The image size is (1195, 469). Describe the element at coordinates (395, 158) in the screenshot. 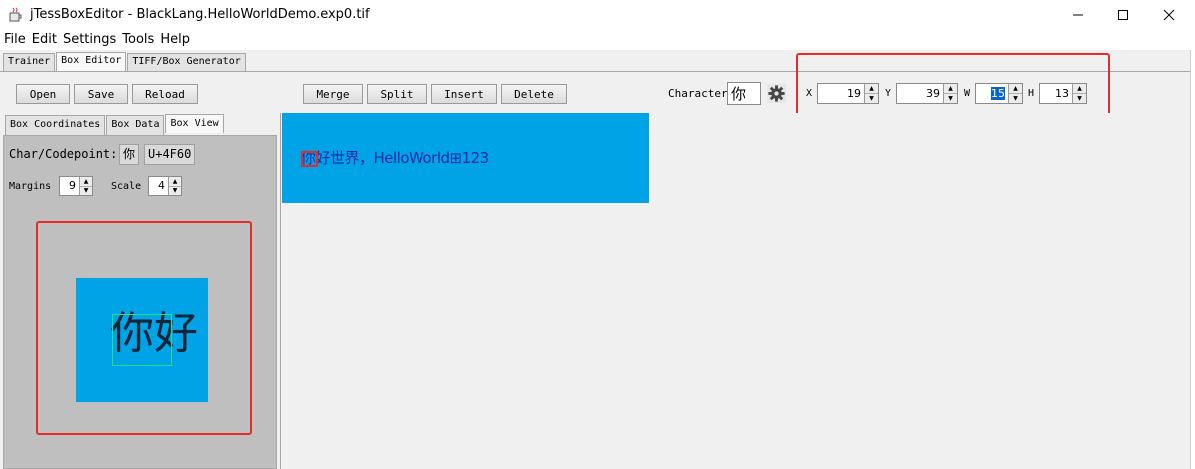

I see `image-text: 你好世界，HelloWorld⊞123` at that location.